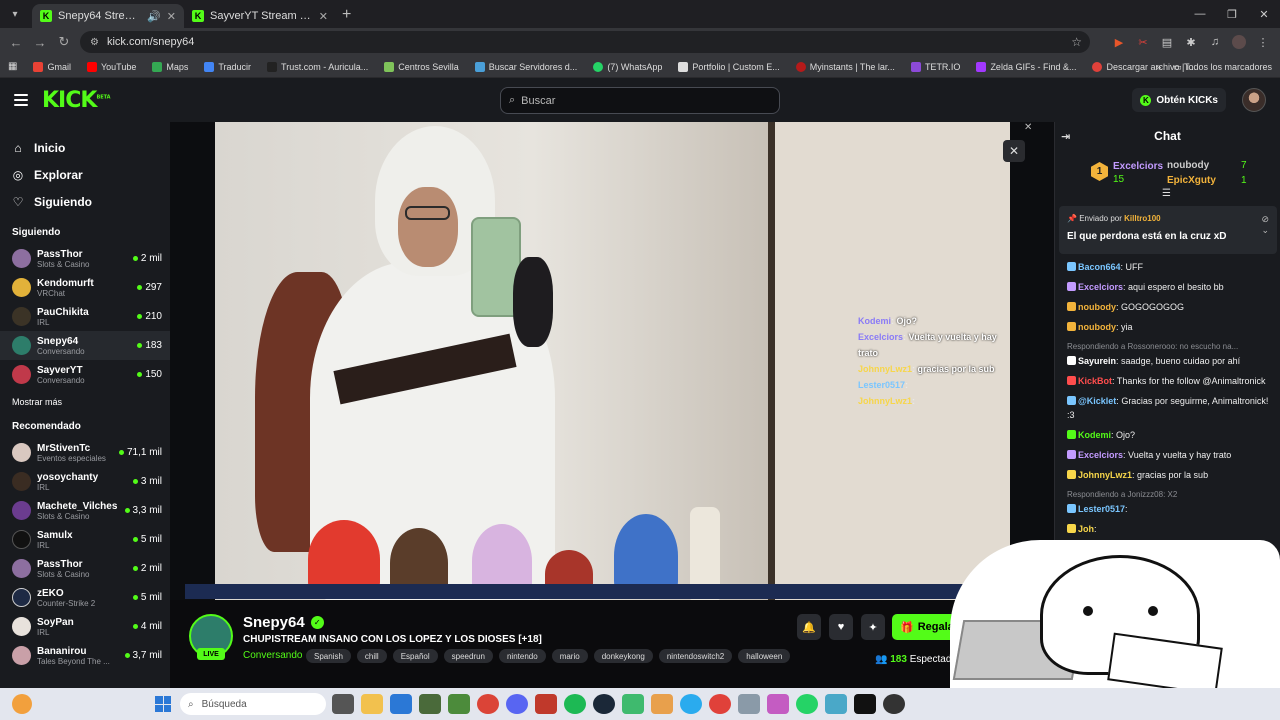 The height and width of the screenshot is (720, 1280). What do you see at coordinates (52, 66) in the screenshot?
I see `bookmark-item: Gmail` at bounding box center [52, 66].